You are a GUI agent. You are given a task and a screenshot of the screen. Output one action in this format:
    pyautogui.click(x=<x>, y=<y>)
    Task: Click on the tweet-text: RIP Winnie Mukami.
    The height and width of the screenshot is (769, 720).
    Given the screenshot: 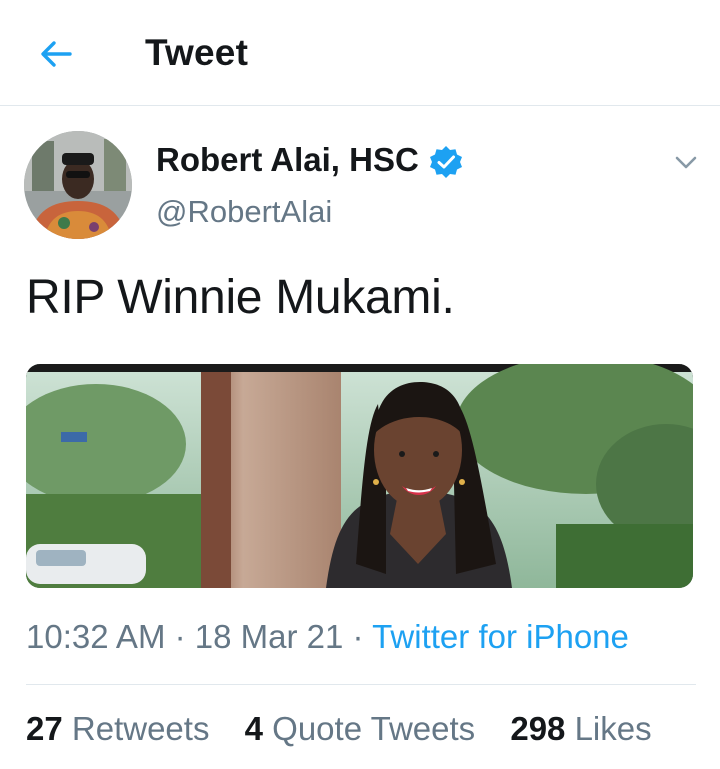 What is the action you would take?
    pyautogui.click(x=240, y=297)
    